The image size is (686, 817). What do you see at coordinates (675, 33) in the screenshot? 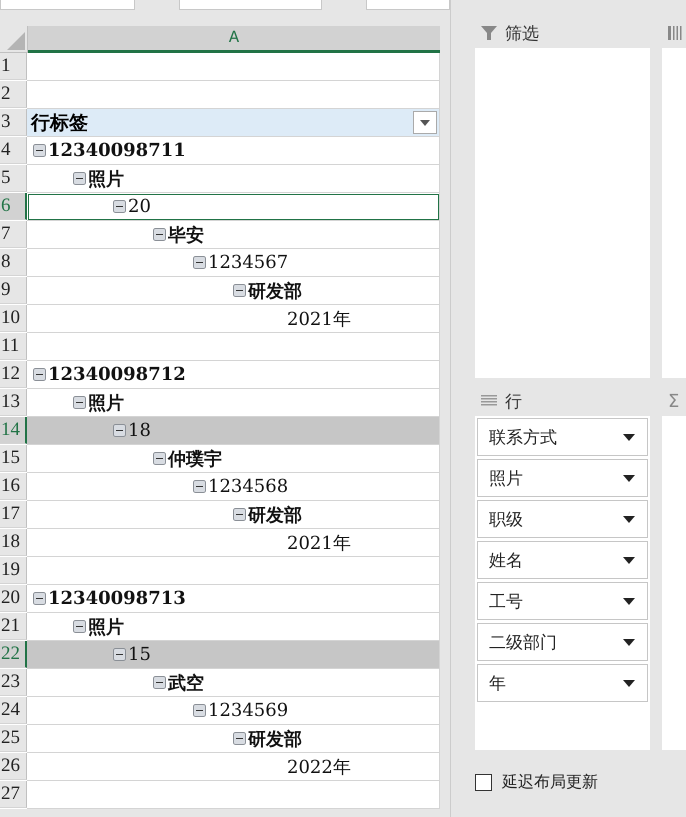
I see `columns-icon` at bounding box center [675, 33].